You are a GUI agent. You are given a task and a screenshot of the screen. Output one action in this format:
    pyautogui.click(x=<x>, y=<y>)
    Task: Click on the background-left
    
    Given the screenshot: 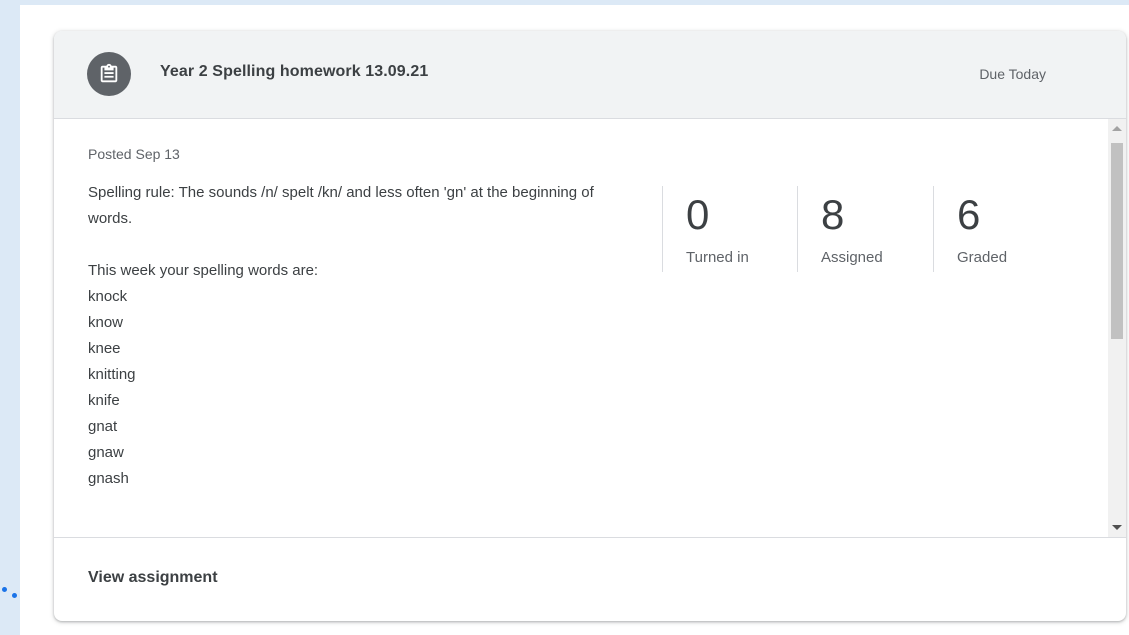 What is the action you would take?
    pyautogui.click(x=10, y=317)
    